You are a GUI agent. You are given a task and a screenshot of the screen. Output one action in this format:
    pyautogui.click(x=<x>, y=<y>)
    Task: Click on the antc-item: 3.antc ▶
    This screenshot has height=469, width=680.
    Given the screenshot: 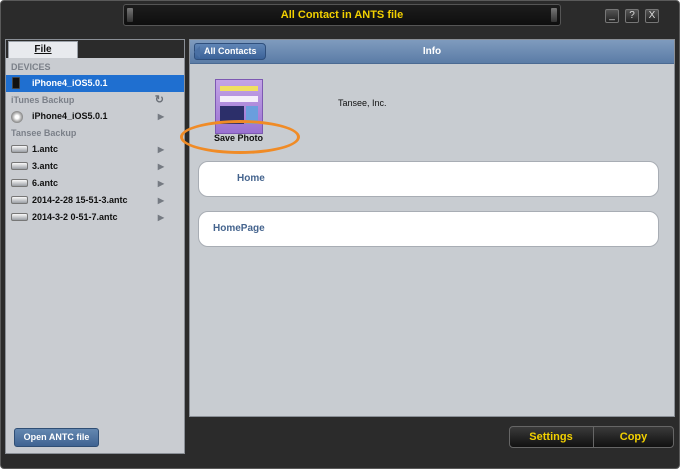 What is the action you would take?
    pyautogui.click(x=95, y=166)
    